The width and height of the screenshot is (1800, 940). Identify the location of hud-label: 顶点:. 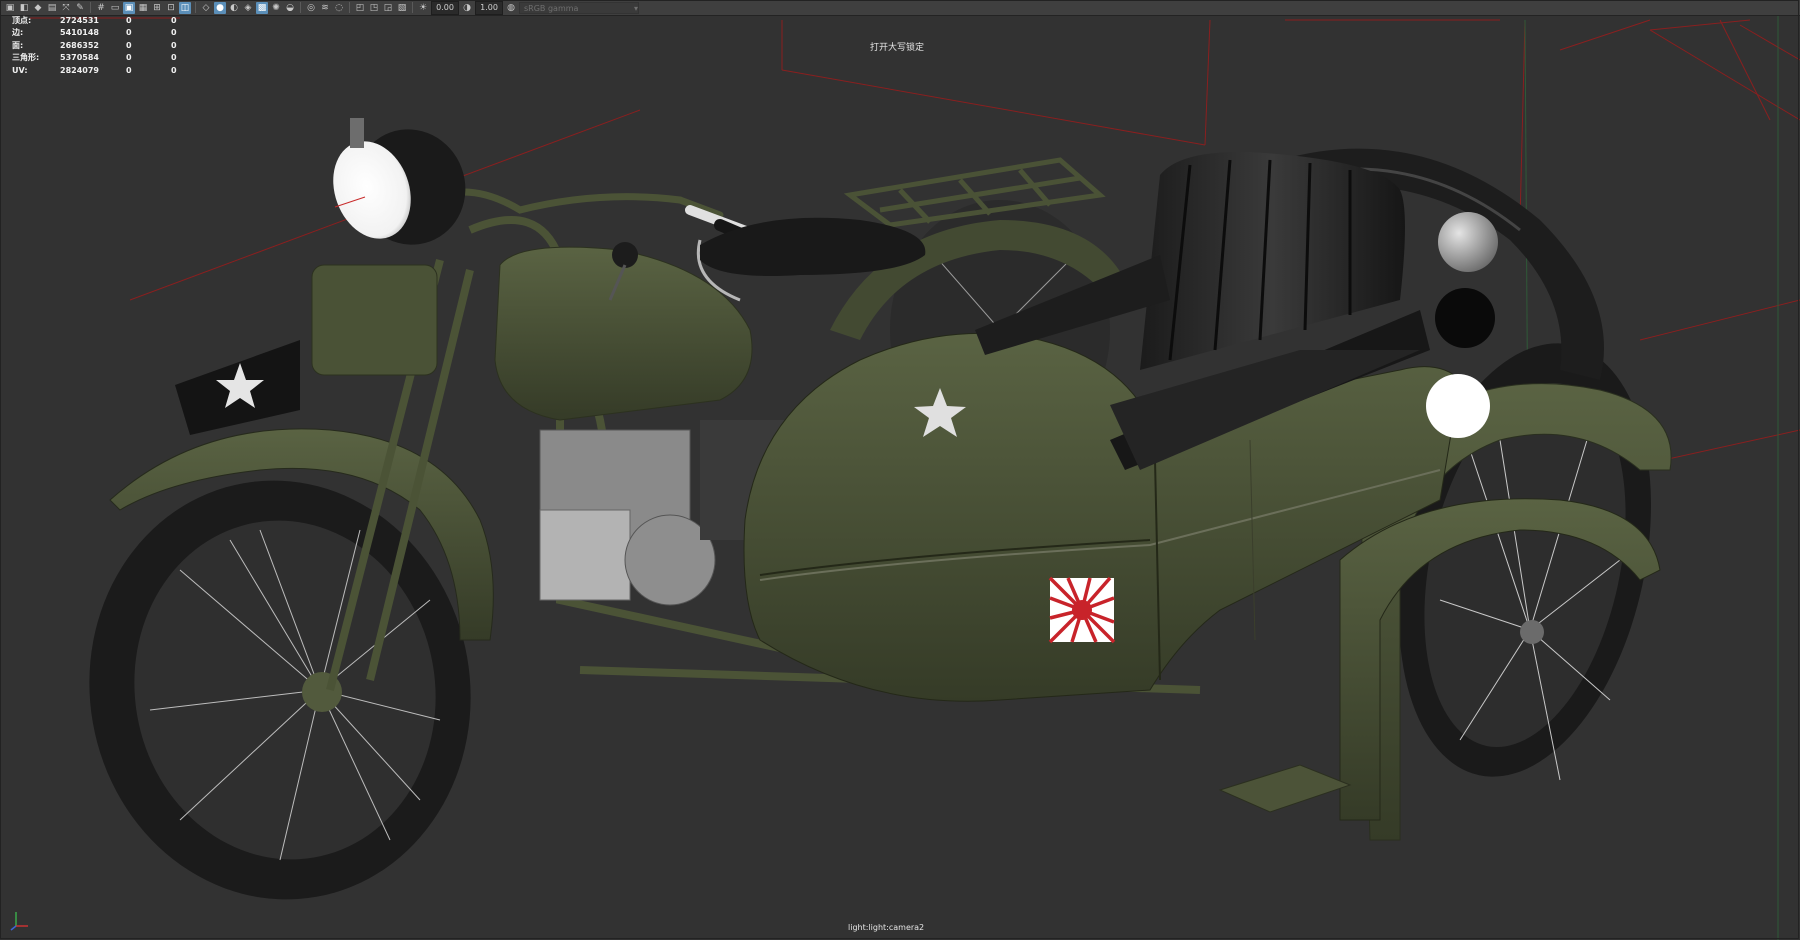
(22, 20).